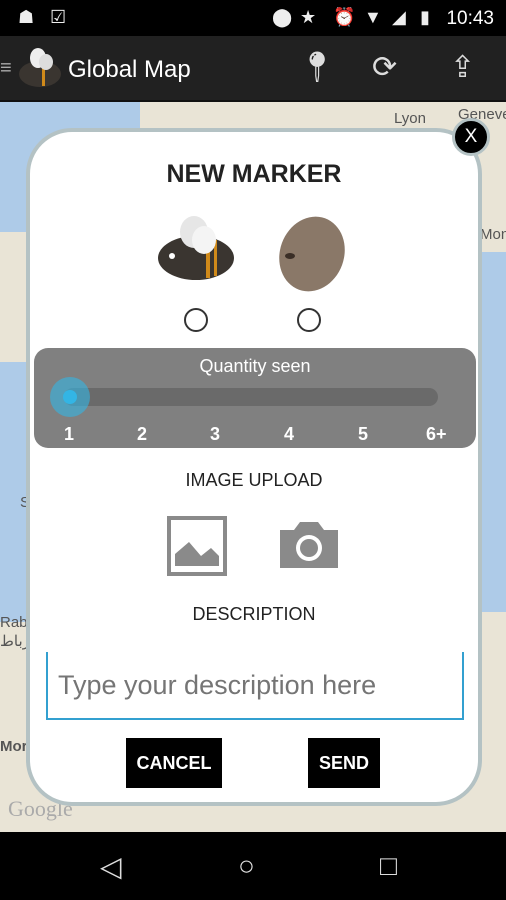  I want to click on back-icon: ◁, so click(111, 866).